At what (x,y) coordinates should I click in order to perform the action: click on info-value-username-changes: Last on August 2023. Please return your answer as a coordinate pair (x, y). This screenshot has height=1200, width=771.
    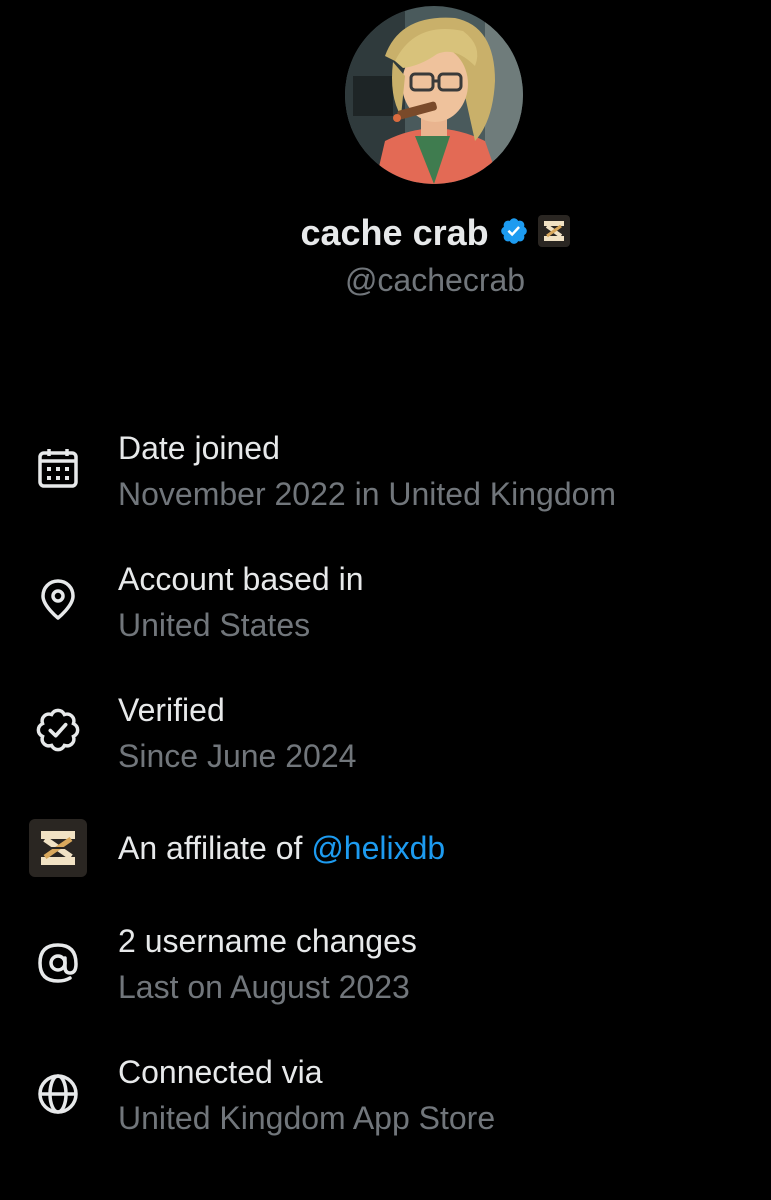
    Looking at the image, I should click on (264, 987).